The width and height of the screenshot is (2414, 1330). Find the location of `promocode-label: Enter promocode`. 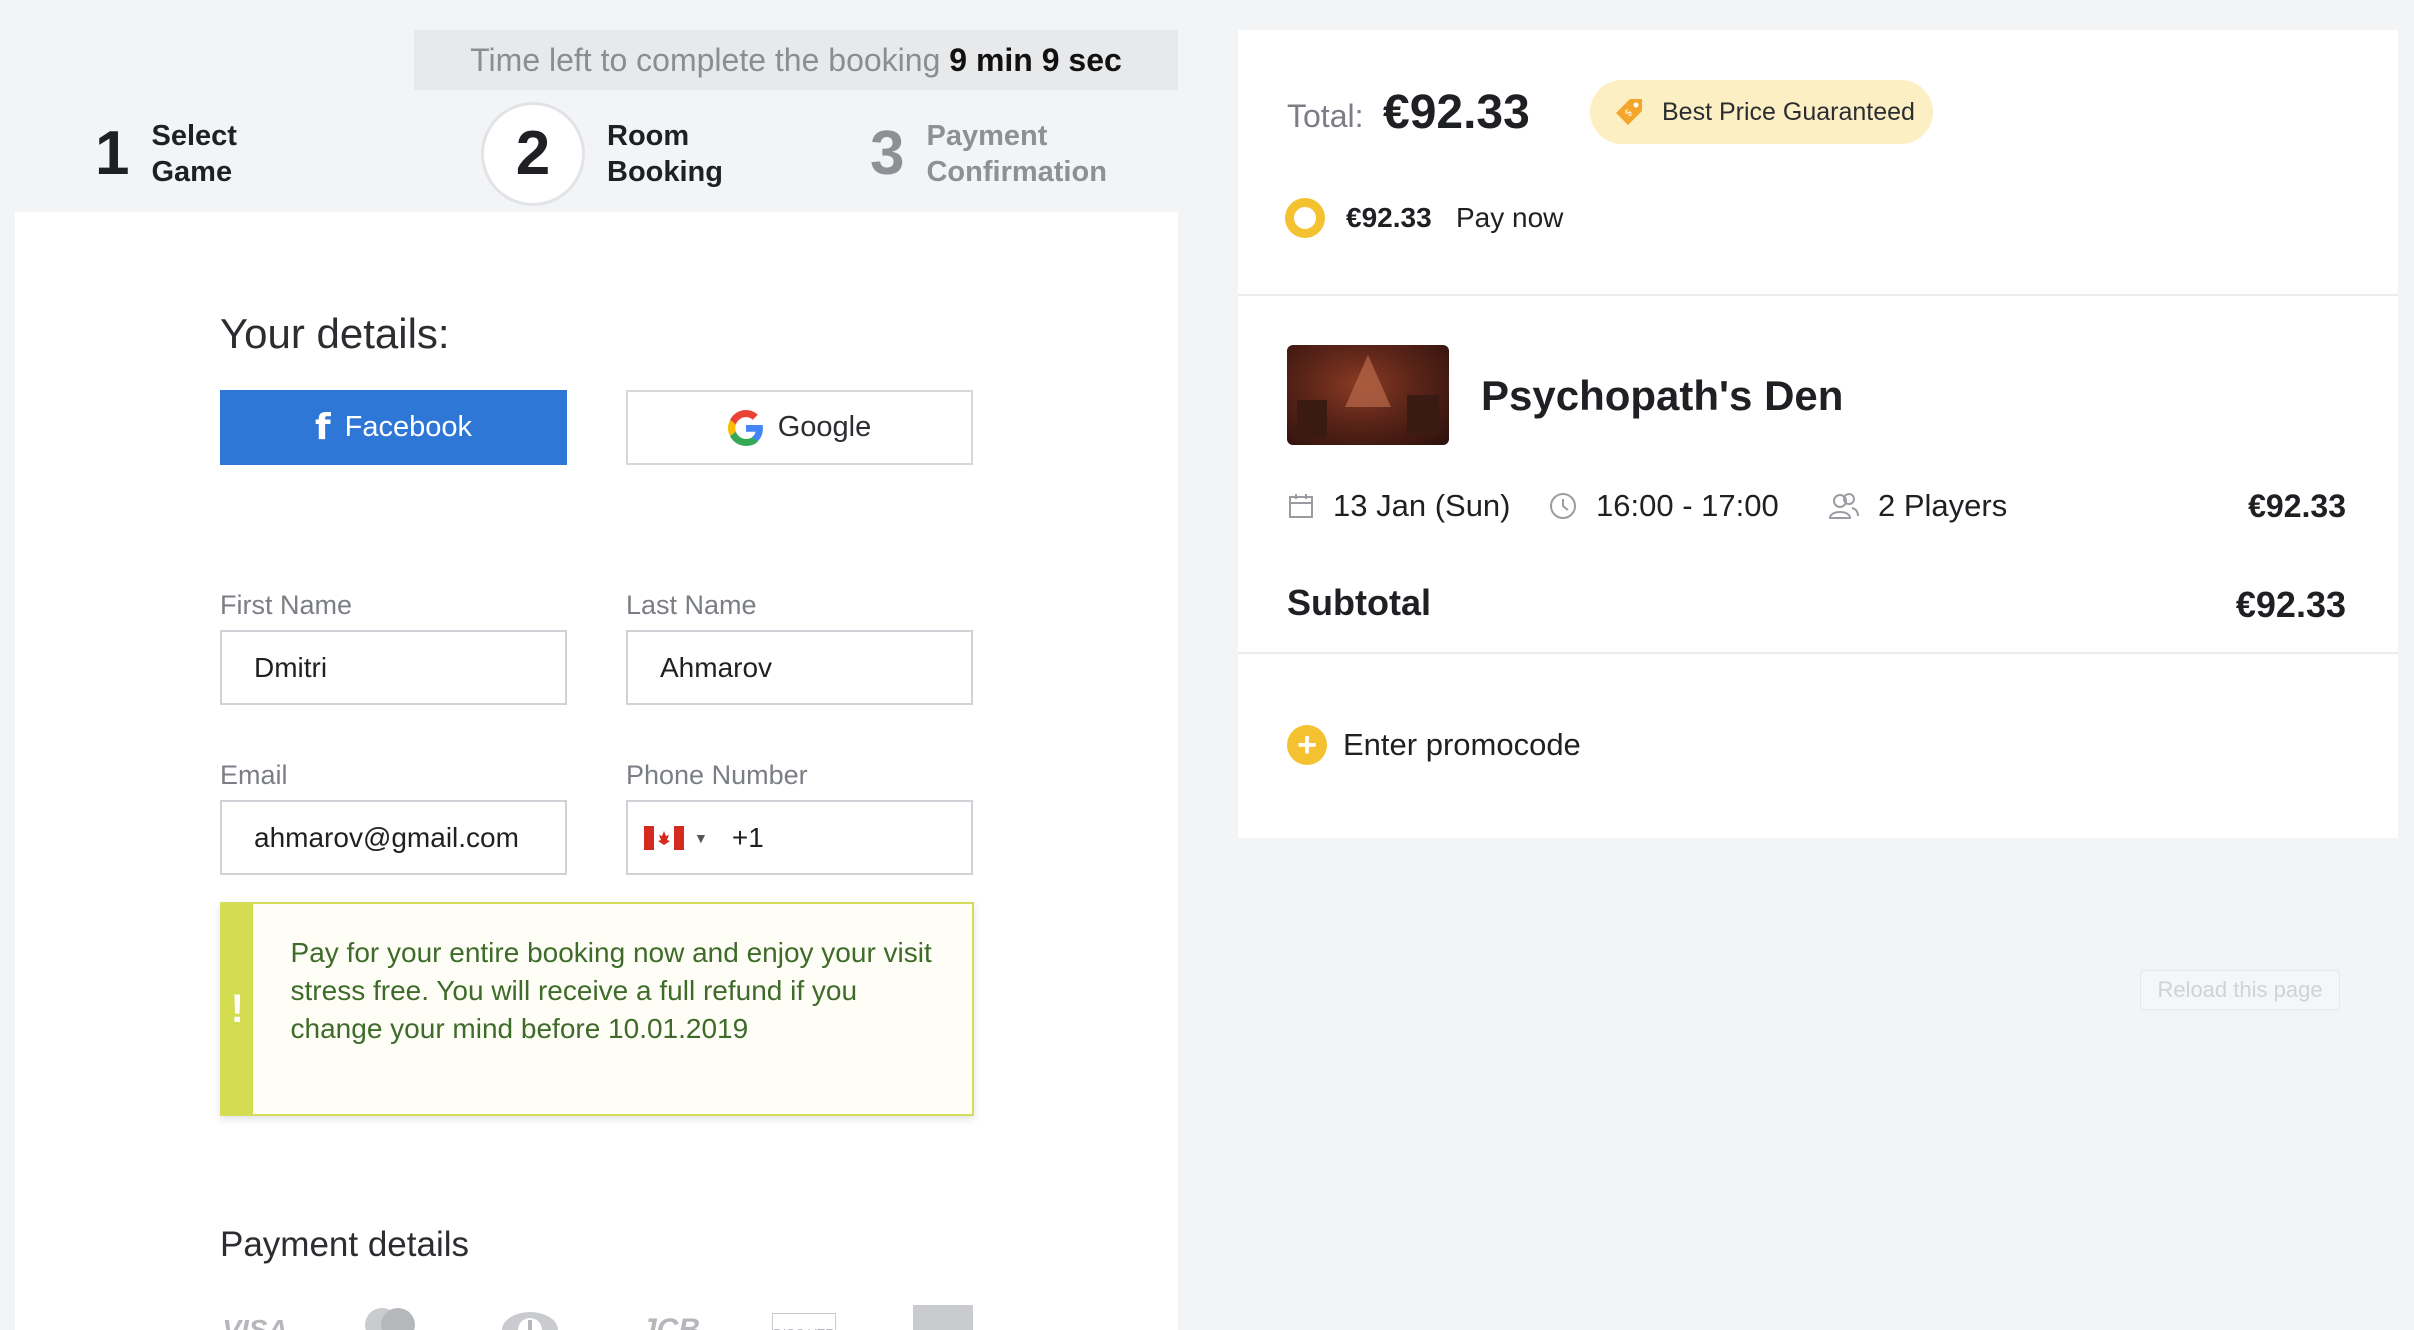

promocode-label: Enter promocode is located at coordinates (1462, 744).